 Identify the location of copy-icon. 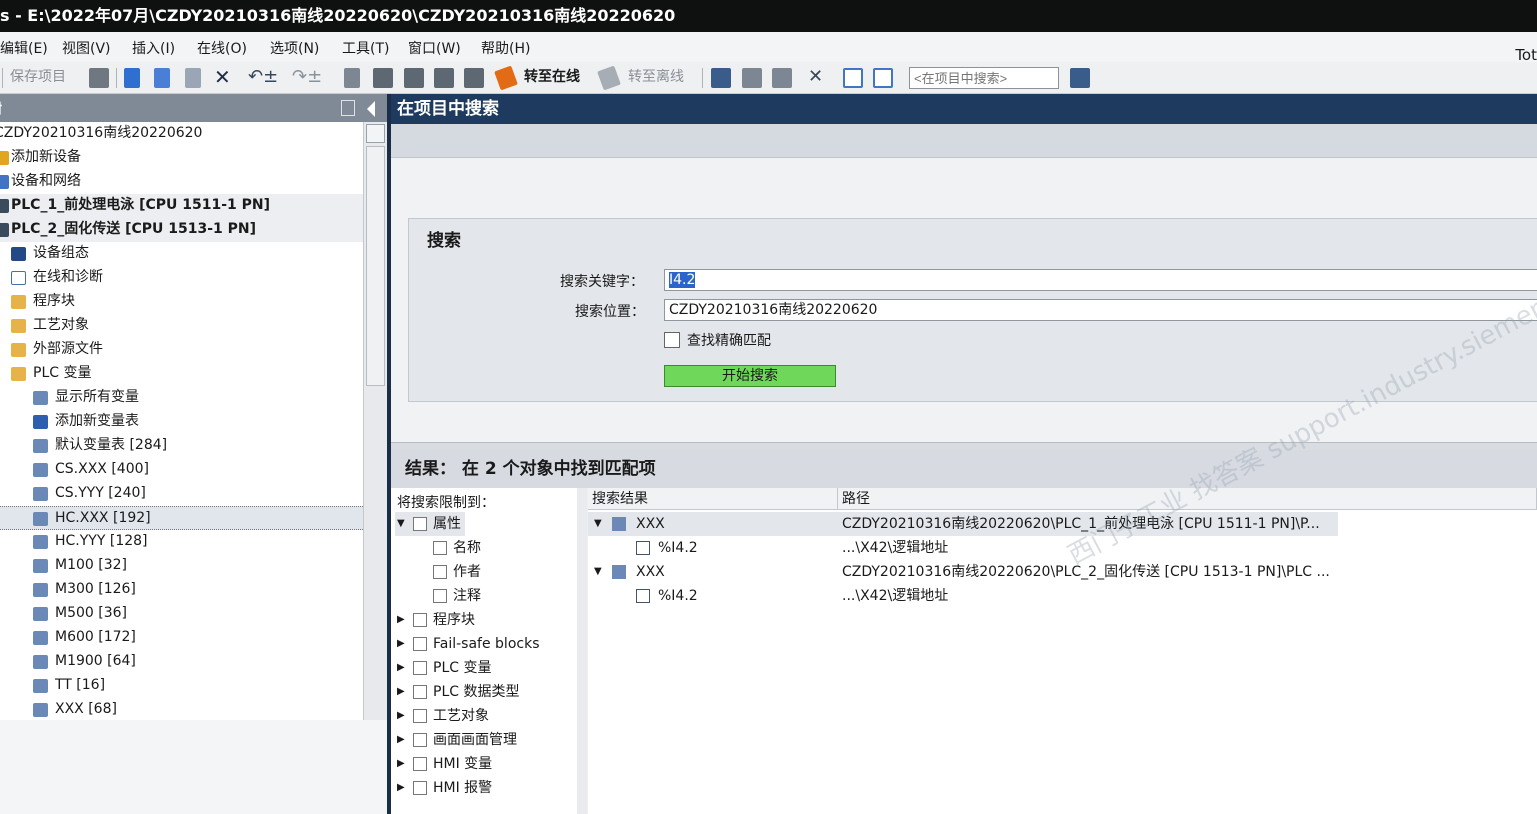
(162, 78).